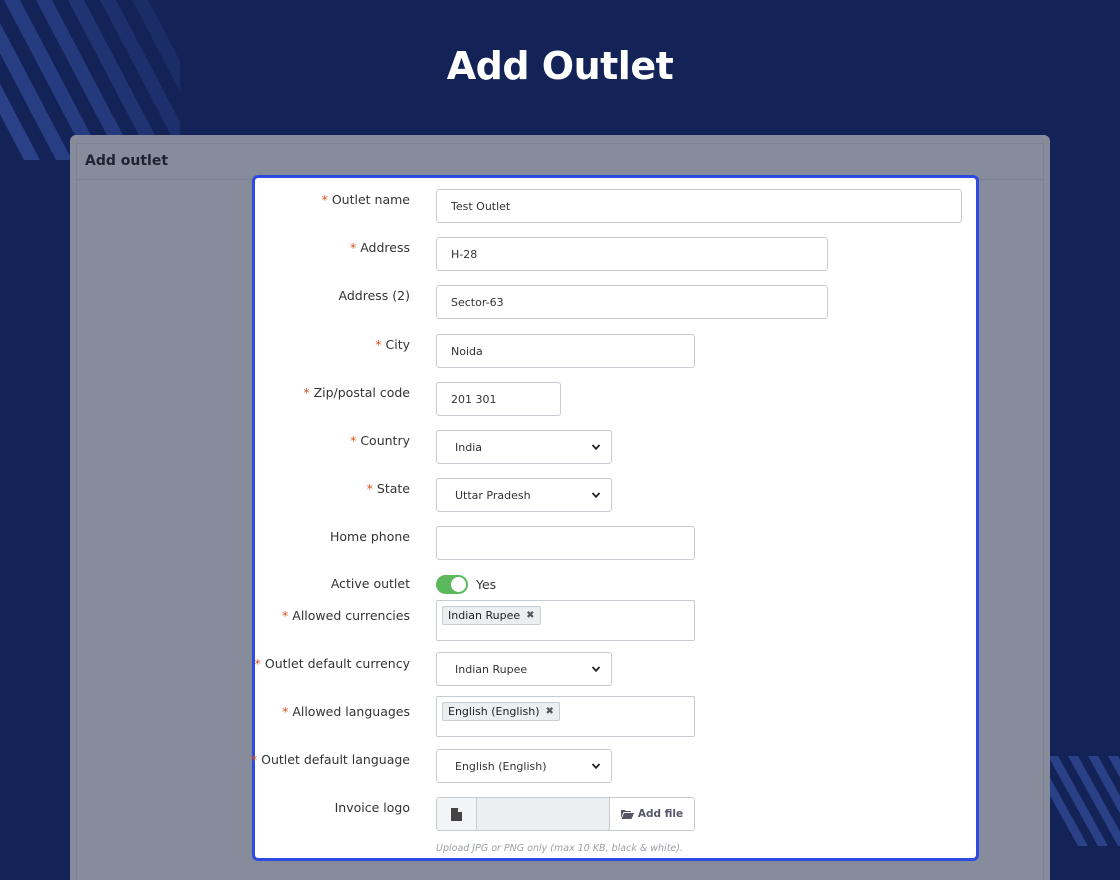 The height and width of the screenshot is (880, 1120). What do you see at coordinates (379, 247) in the screenshot?
I see `address-label: * Address` at bounding box center [379, 247].